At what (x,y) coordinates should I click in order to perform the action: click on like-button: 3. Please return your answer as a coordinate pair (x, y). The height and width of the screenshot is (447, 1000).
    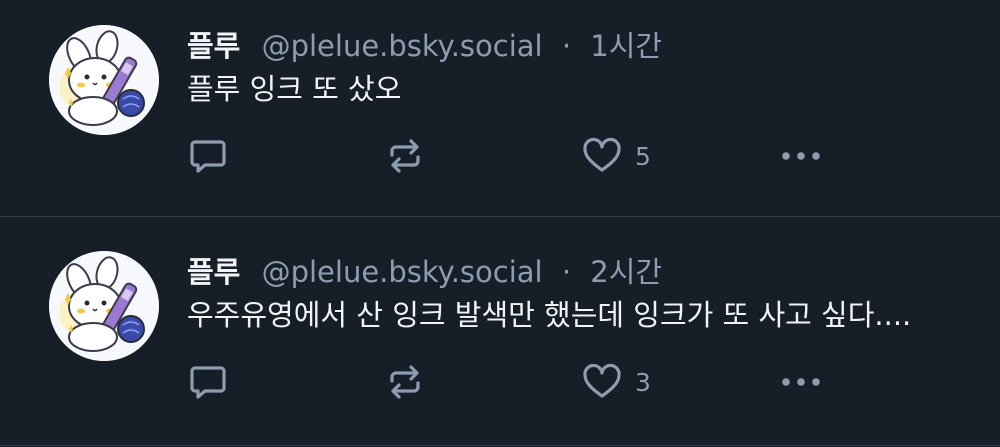
    Looking at the image, I should click on (616, 382).